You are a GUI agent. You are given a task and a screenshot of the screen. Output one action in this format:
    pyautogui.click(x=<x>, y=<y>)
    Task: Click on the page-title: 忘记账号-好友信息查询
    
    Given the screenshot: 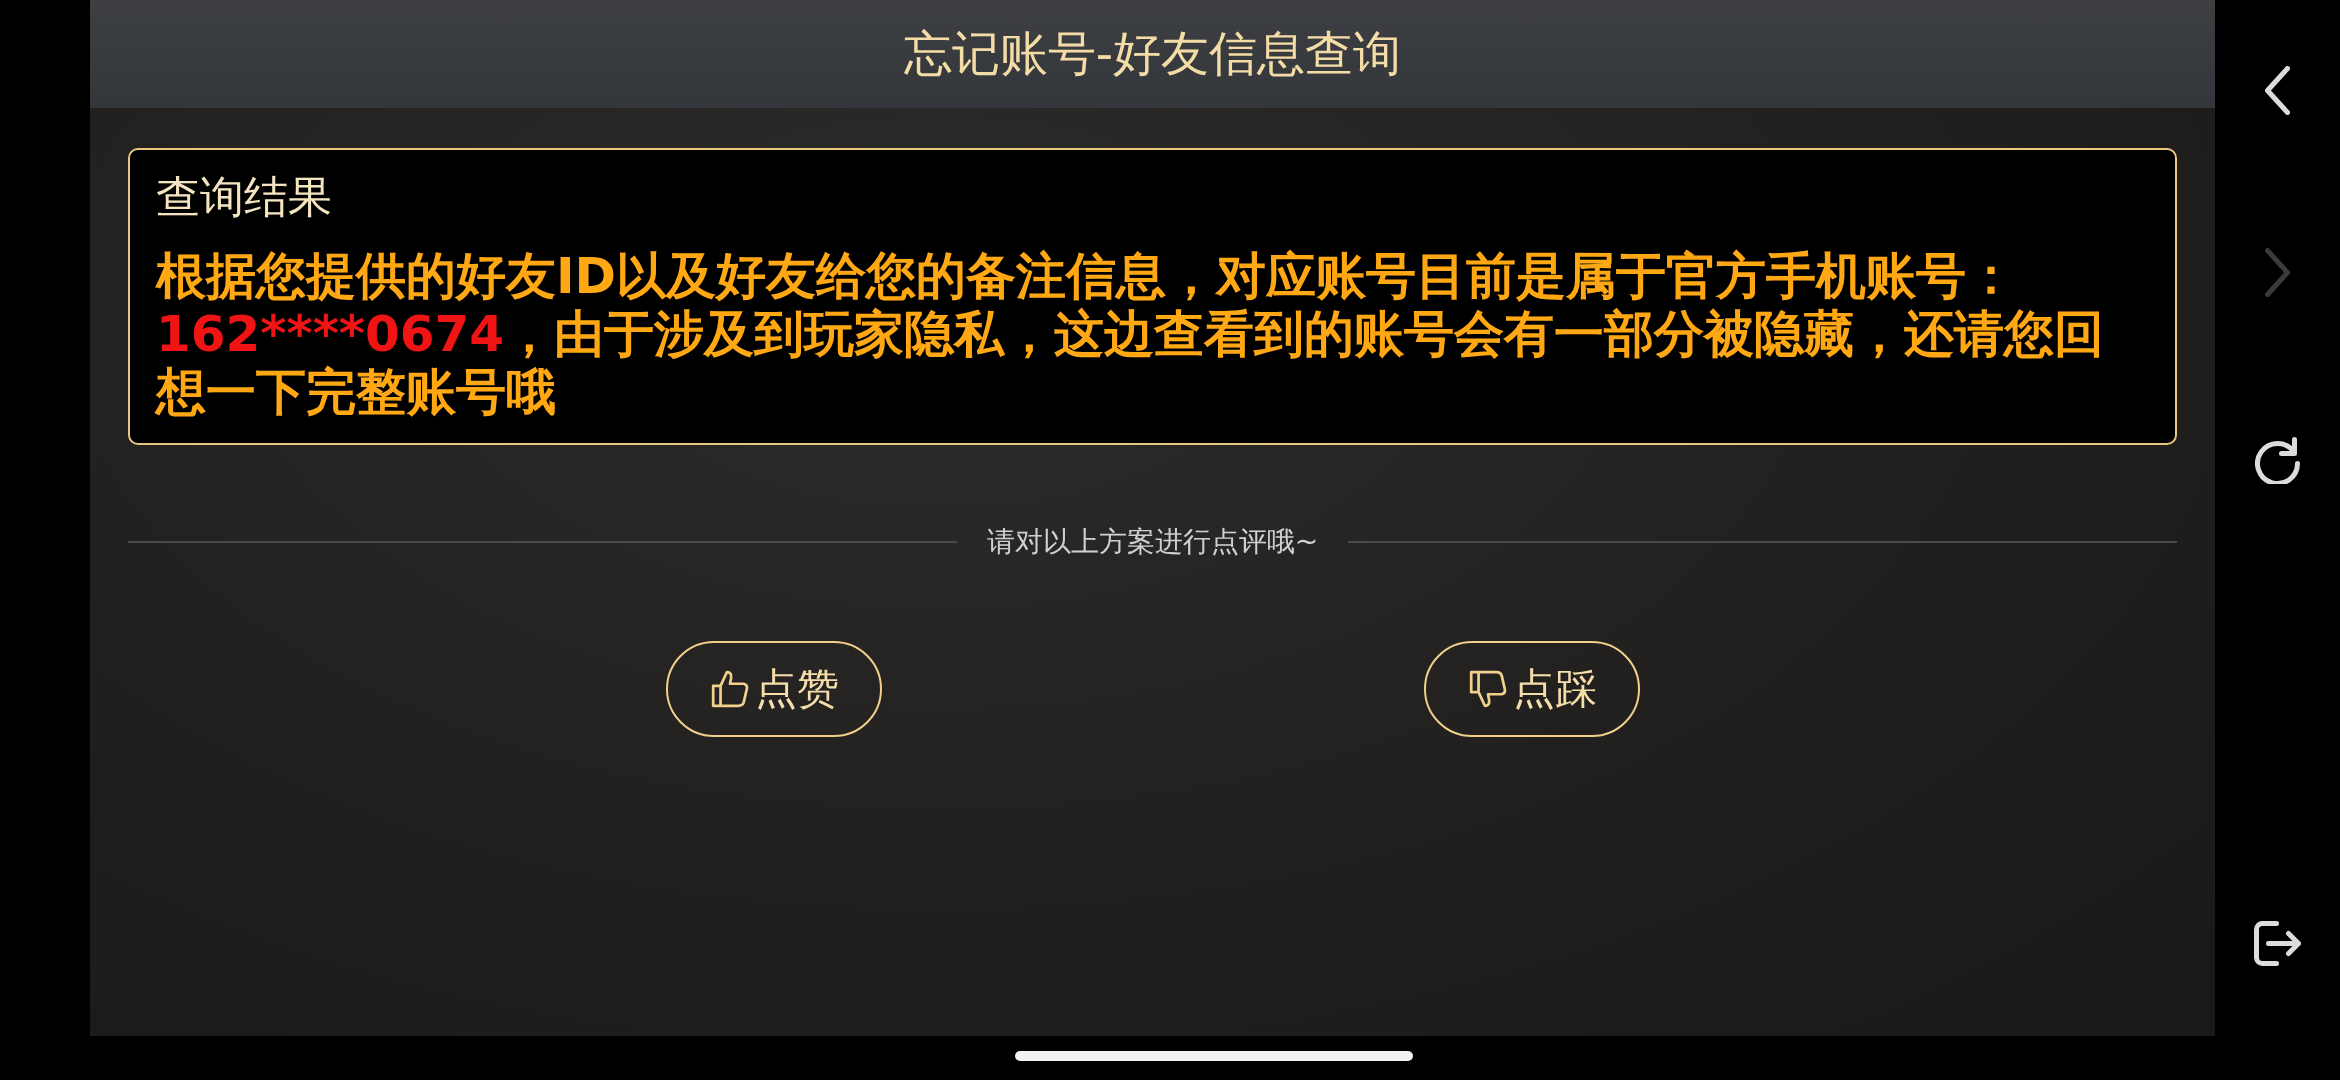 What is the action you would take?
    pyautogui.click(x=1152, y=53)
    